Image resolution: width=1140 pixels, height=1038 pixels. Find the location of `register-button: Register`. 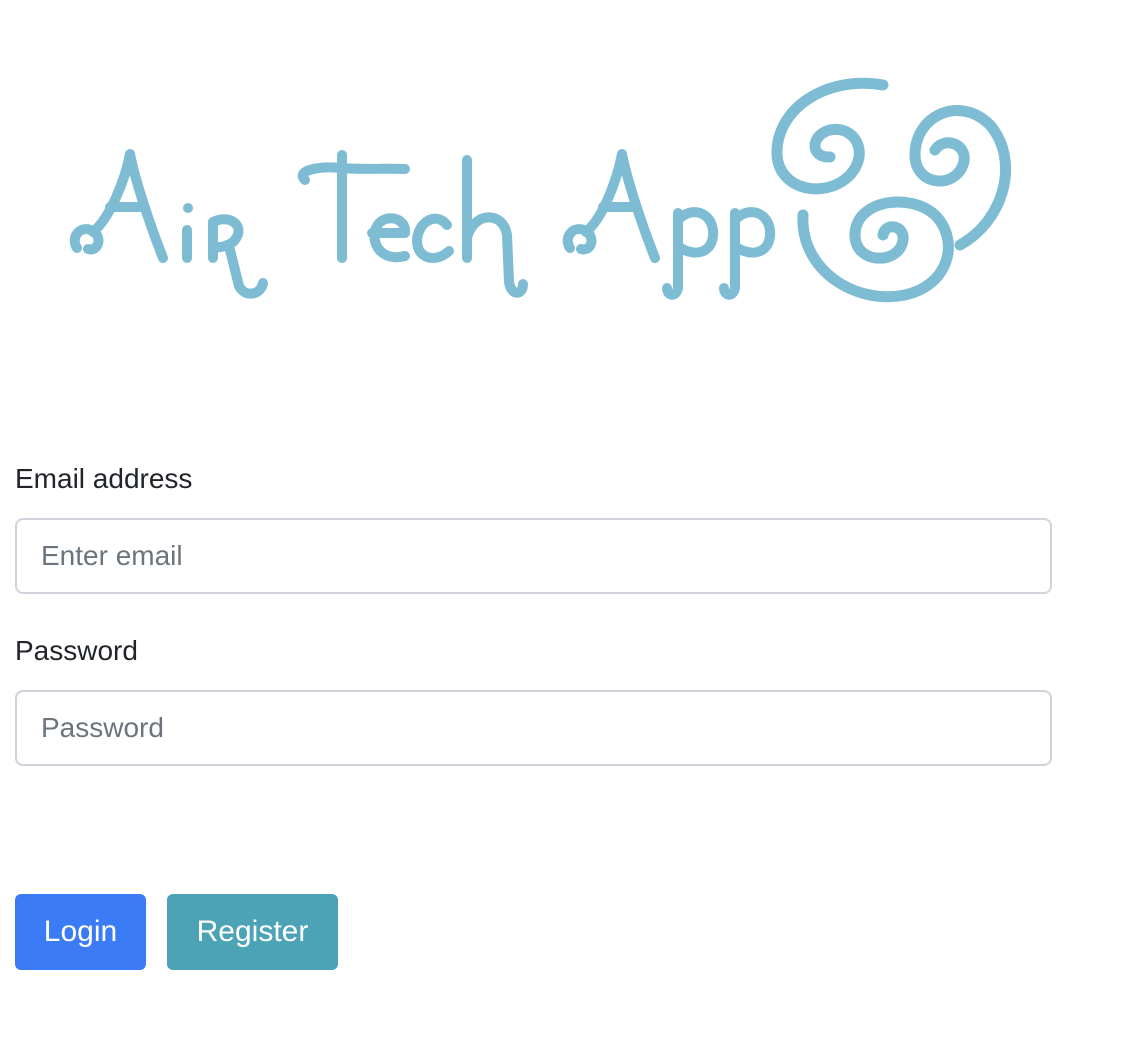

register-button: Register is located at coordinates (252, 932).